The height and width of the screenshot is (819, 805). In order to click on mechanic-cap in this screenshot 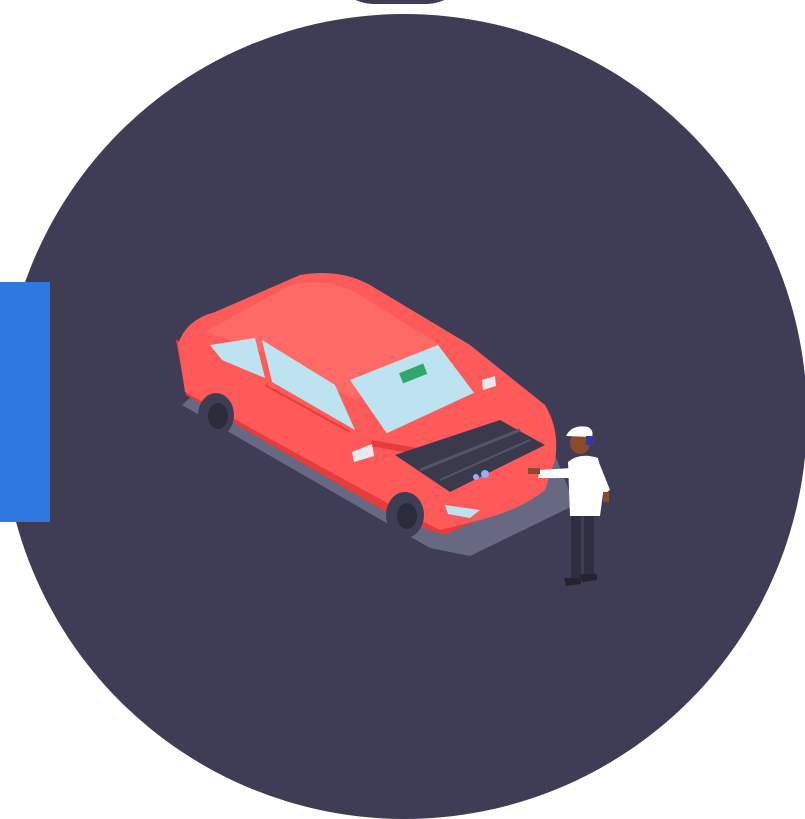, I will do `click(579, 431)`.